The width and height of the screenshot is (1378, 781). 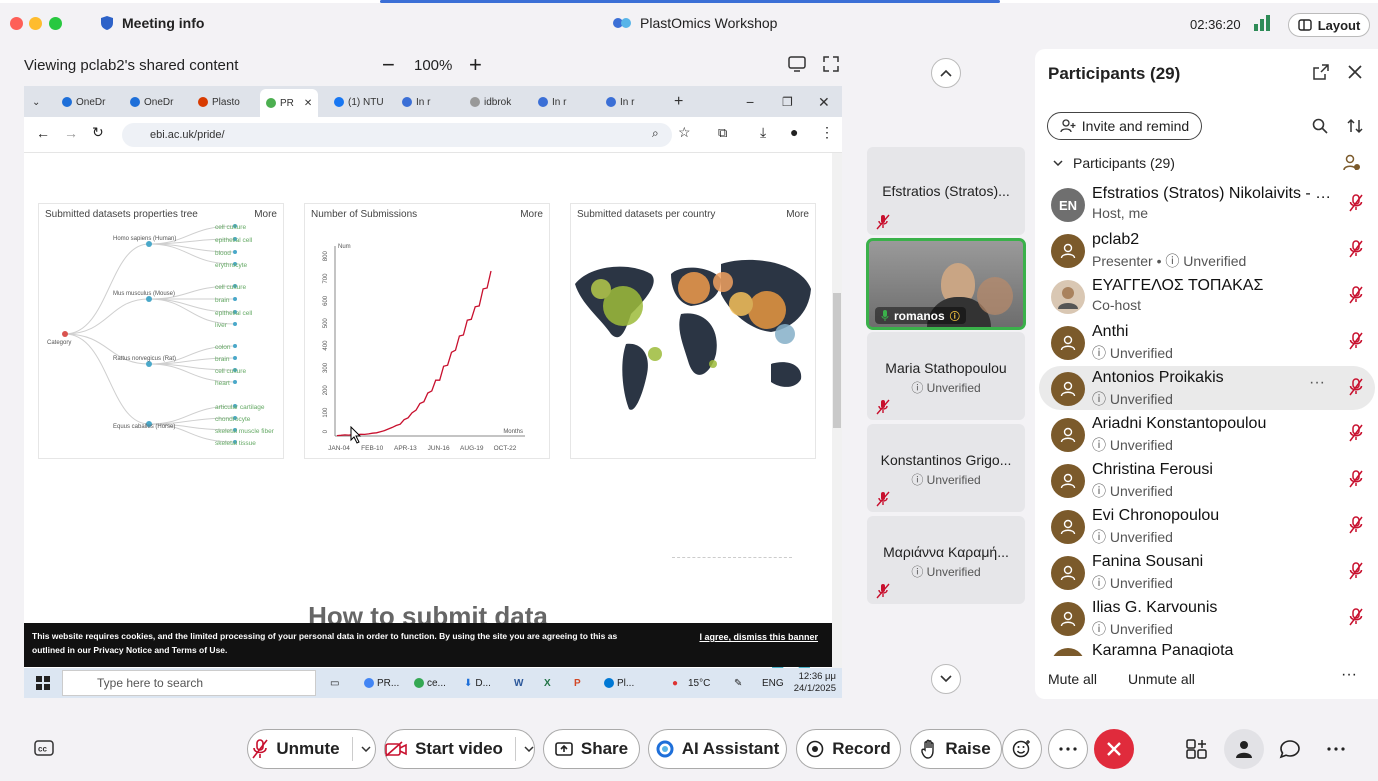 I want to click on download-icon: ⤓, so click(x=763, y=132).